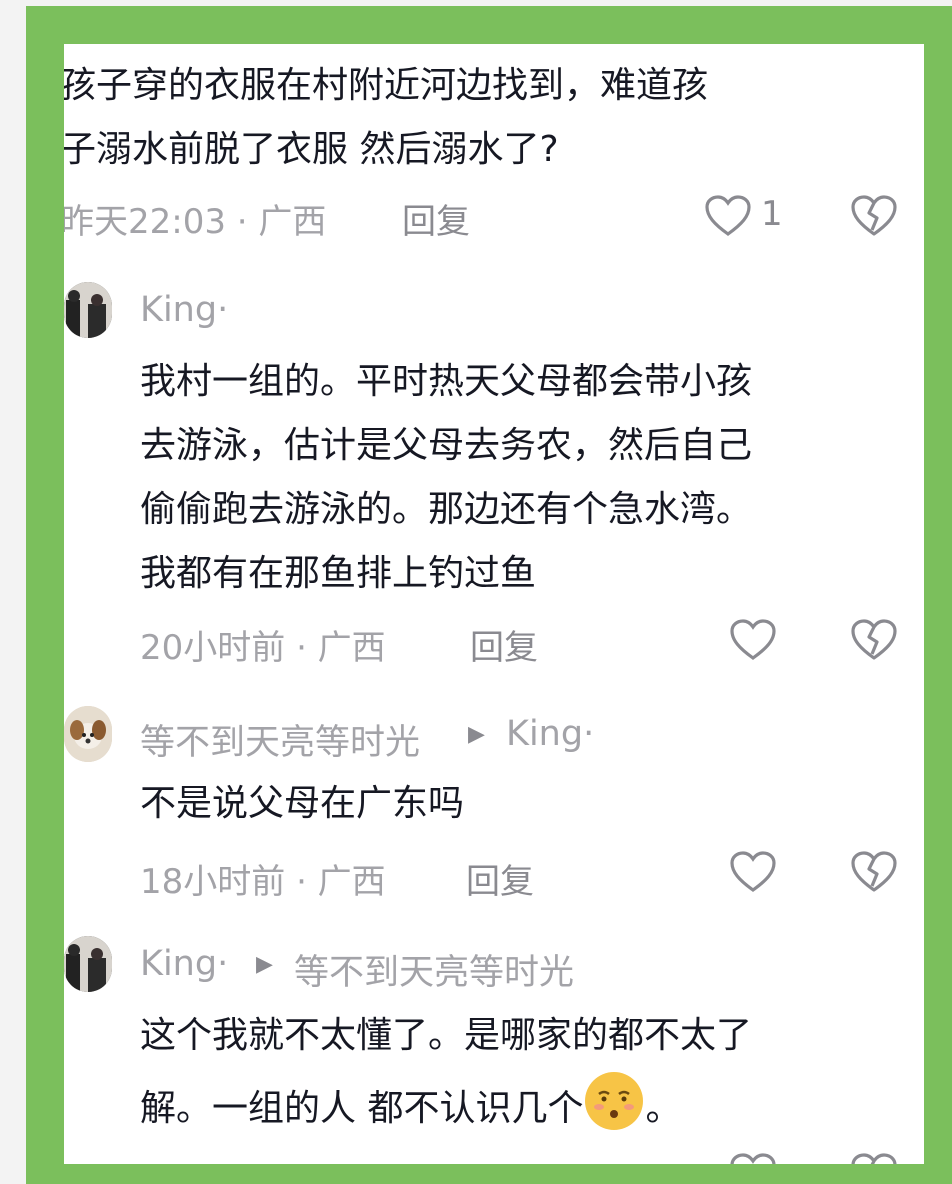 This screenshot has height=1184, width=952. What do you see at coordinates (614, 1101) in the screenshot?
I see `smirk-face-emoji` at bounding box center [614, 1101].